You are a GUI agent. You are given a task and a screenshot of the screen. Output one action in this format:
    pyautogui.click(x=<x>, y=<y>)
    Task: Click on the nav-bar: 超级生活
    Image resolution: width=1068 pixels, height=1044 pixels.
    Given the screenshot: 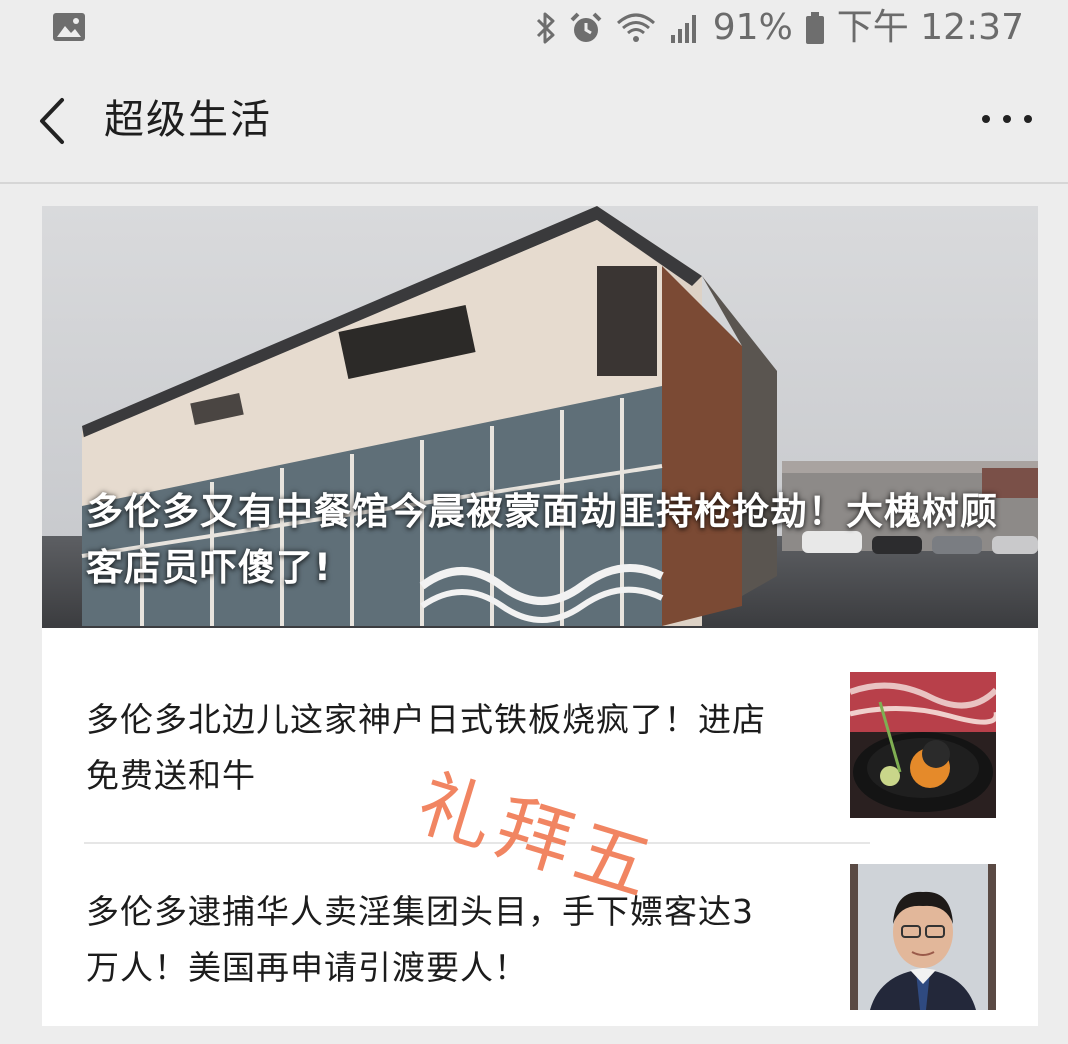 What is the action you would take?
    pyautogui.click(x=534, y=120)
    